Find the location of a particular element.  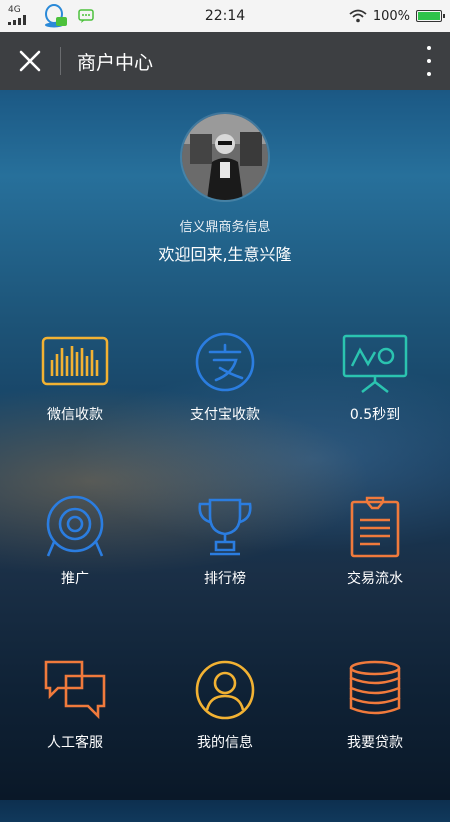

menu-item-transactions: 交易流水 is located at coordinates (375, 576).